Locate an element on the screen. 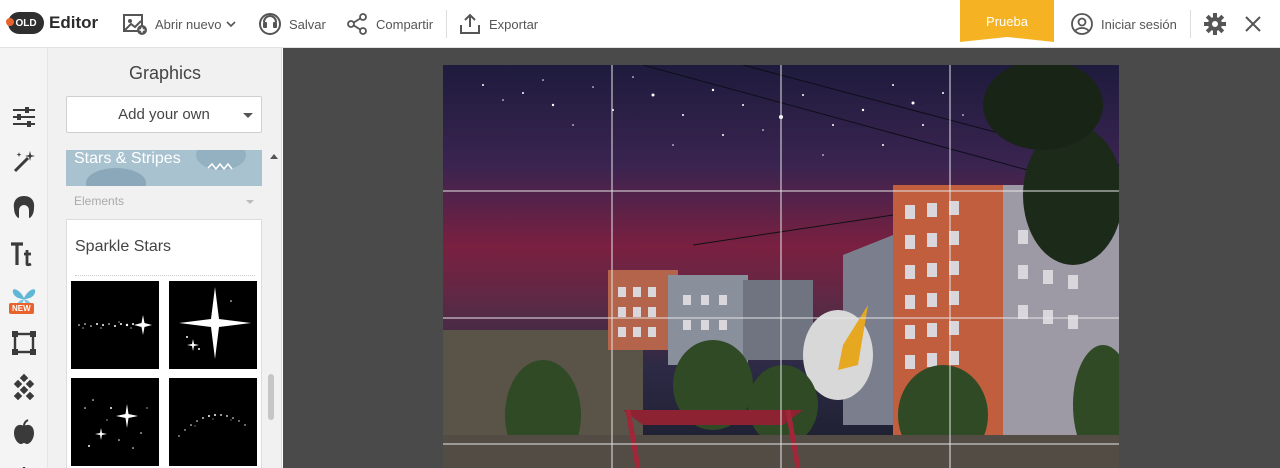  sparkle-stars-card: Sparkle Stars is located at coordinates (164, 343).